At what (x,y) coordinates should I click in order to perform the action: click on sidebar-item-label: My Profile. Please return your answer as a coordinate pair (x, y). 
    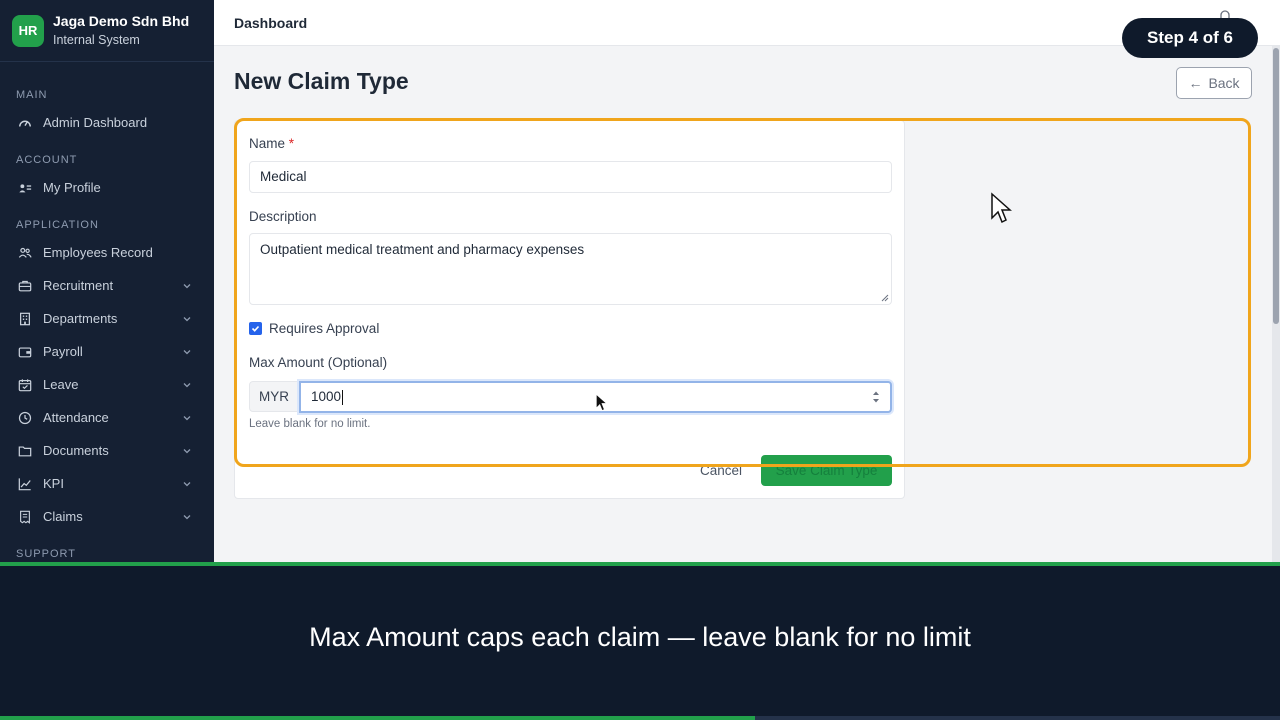
    Looking at the image, I should click on (72, 187).